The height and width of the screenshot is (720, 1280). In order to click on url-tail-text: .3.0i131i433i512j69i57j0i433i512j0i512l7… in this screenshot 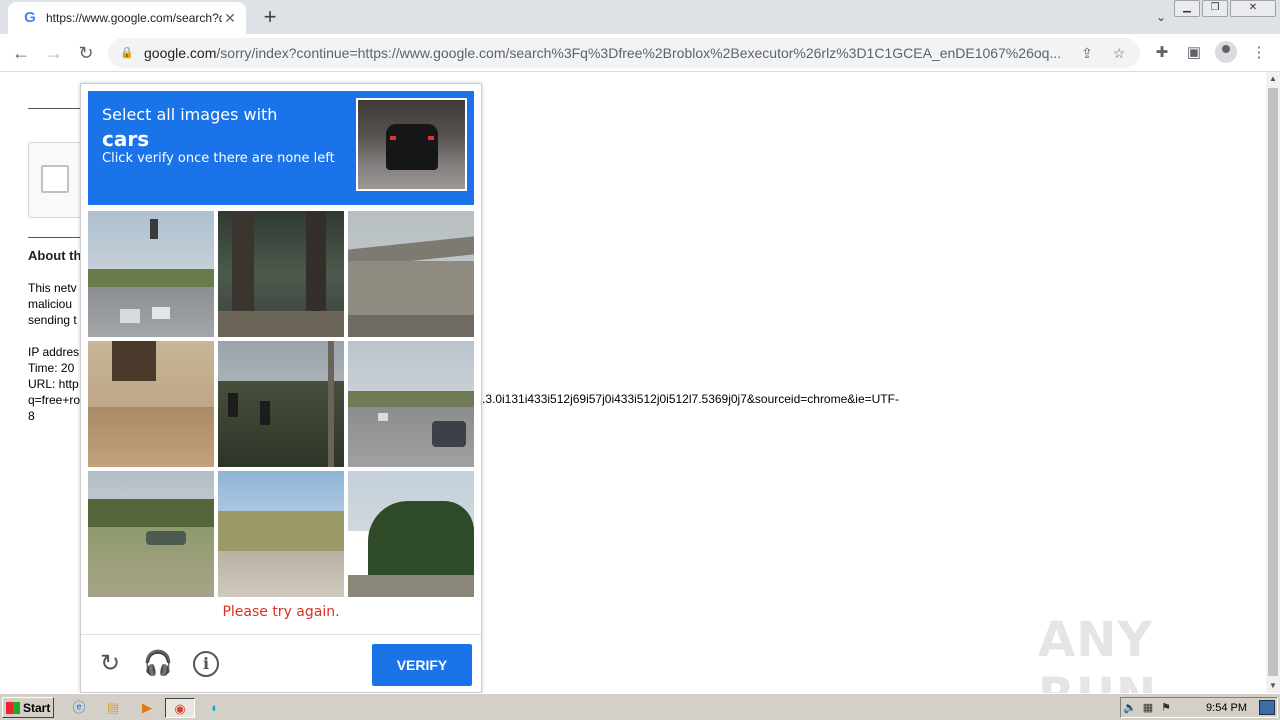, I will do `click(690, 399)`.